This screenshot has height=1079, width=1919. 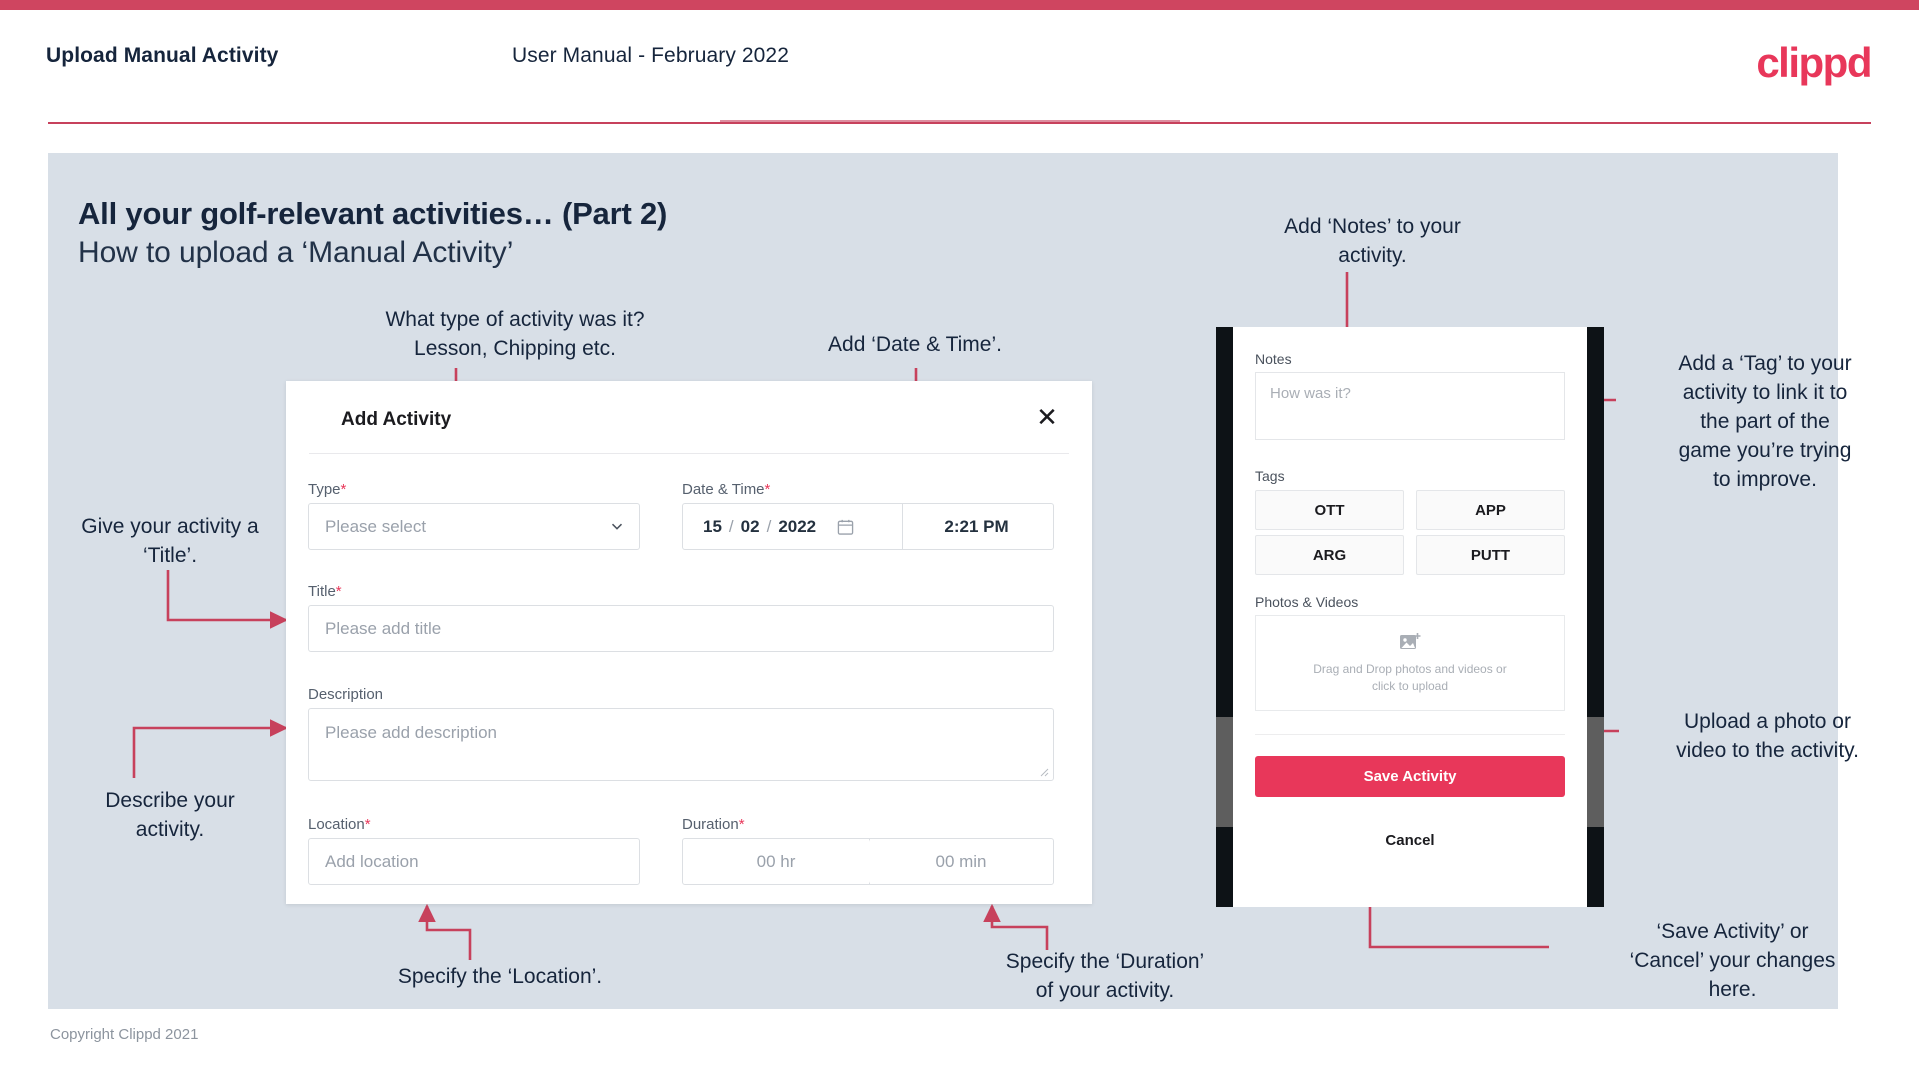 What do you see at coordinates (336, 824) in the screenshot?
I see `location-label-text: Location` at bounding box center [336, 824].